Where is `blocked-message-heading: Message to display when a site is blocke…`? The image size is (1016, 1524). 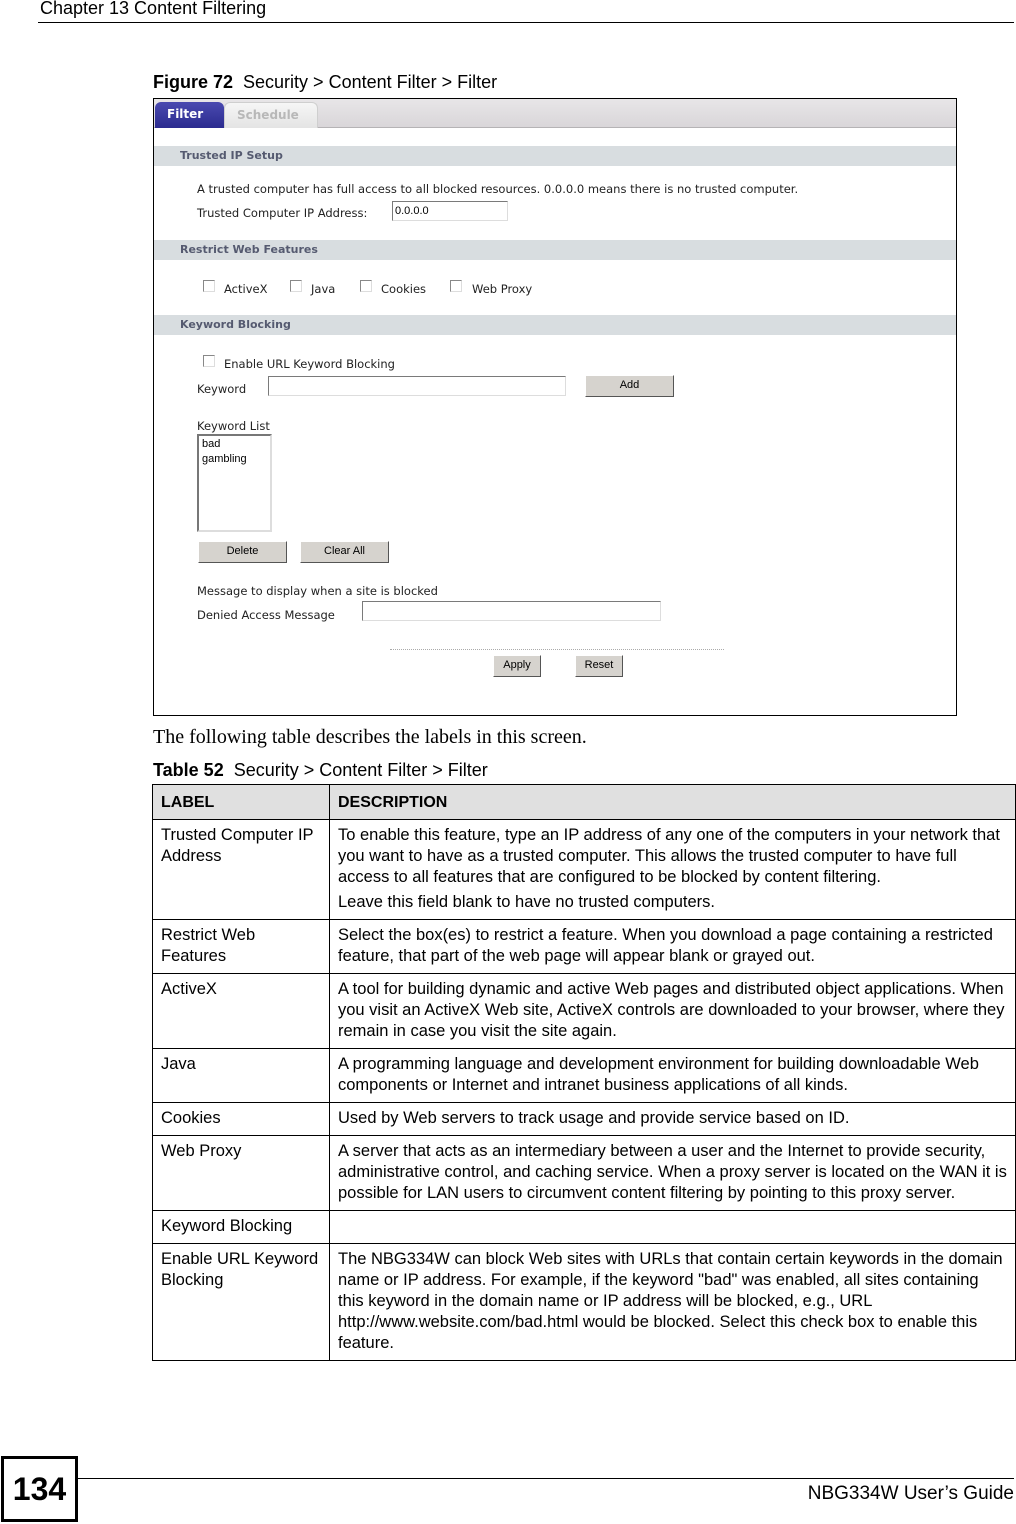
blocked-message-heading: Message to display when a site is blocke… is located at coordinates (317, 591).